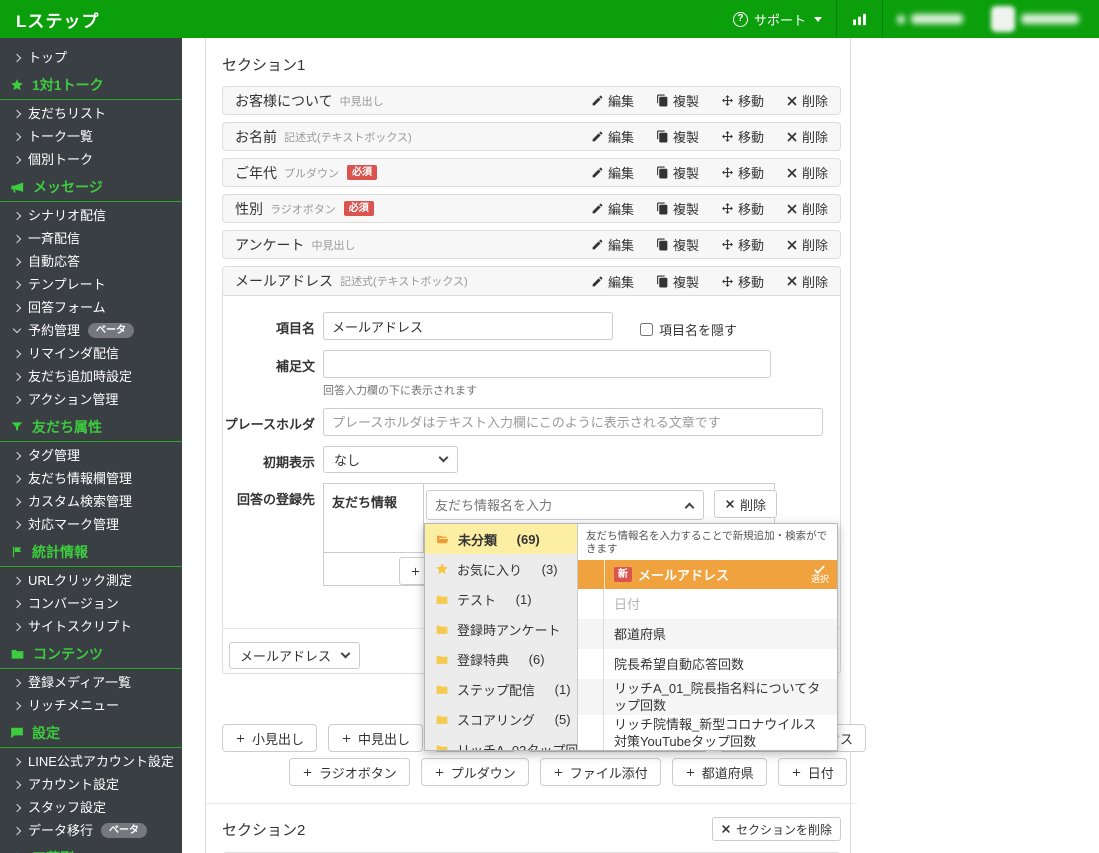 The width and height of the screenshot is (1099, 853). Describe the element at coordinates (91, 376) in the screenshot. I see `sidebar-item-friend-add-setting: 友だち追加時設定` at that location.